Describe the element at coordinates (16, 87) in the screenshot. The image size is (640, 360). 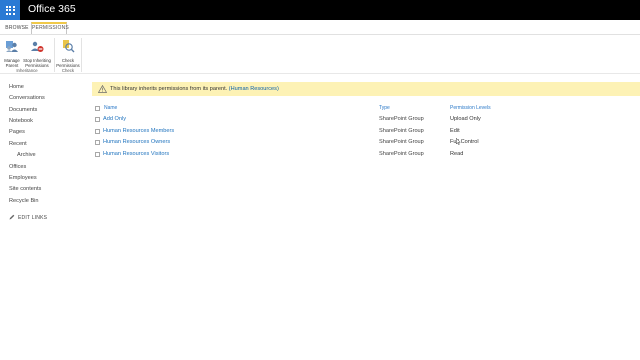
I see `nav-item-home: Home` at that location.